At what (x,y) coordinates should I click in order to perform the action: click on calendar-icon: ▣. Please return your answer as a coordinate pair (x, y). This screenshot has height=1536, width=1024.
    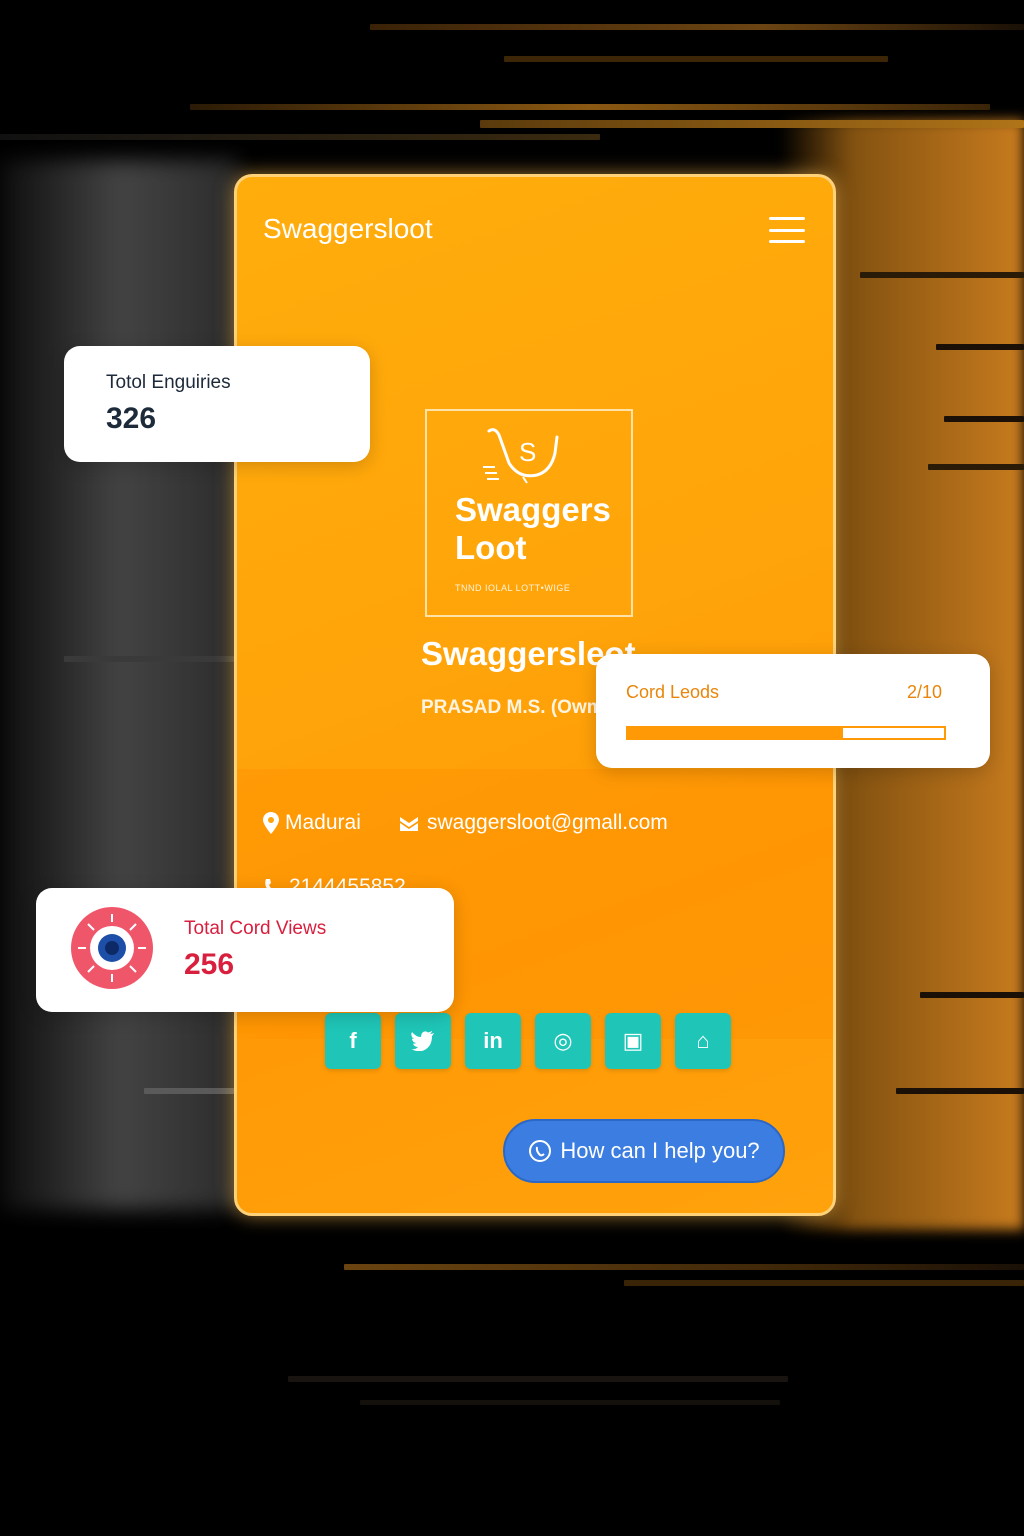
    Looking at the image, I should click on (633, 1040).